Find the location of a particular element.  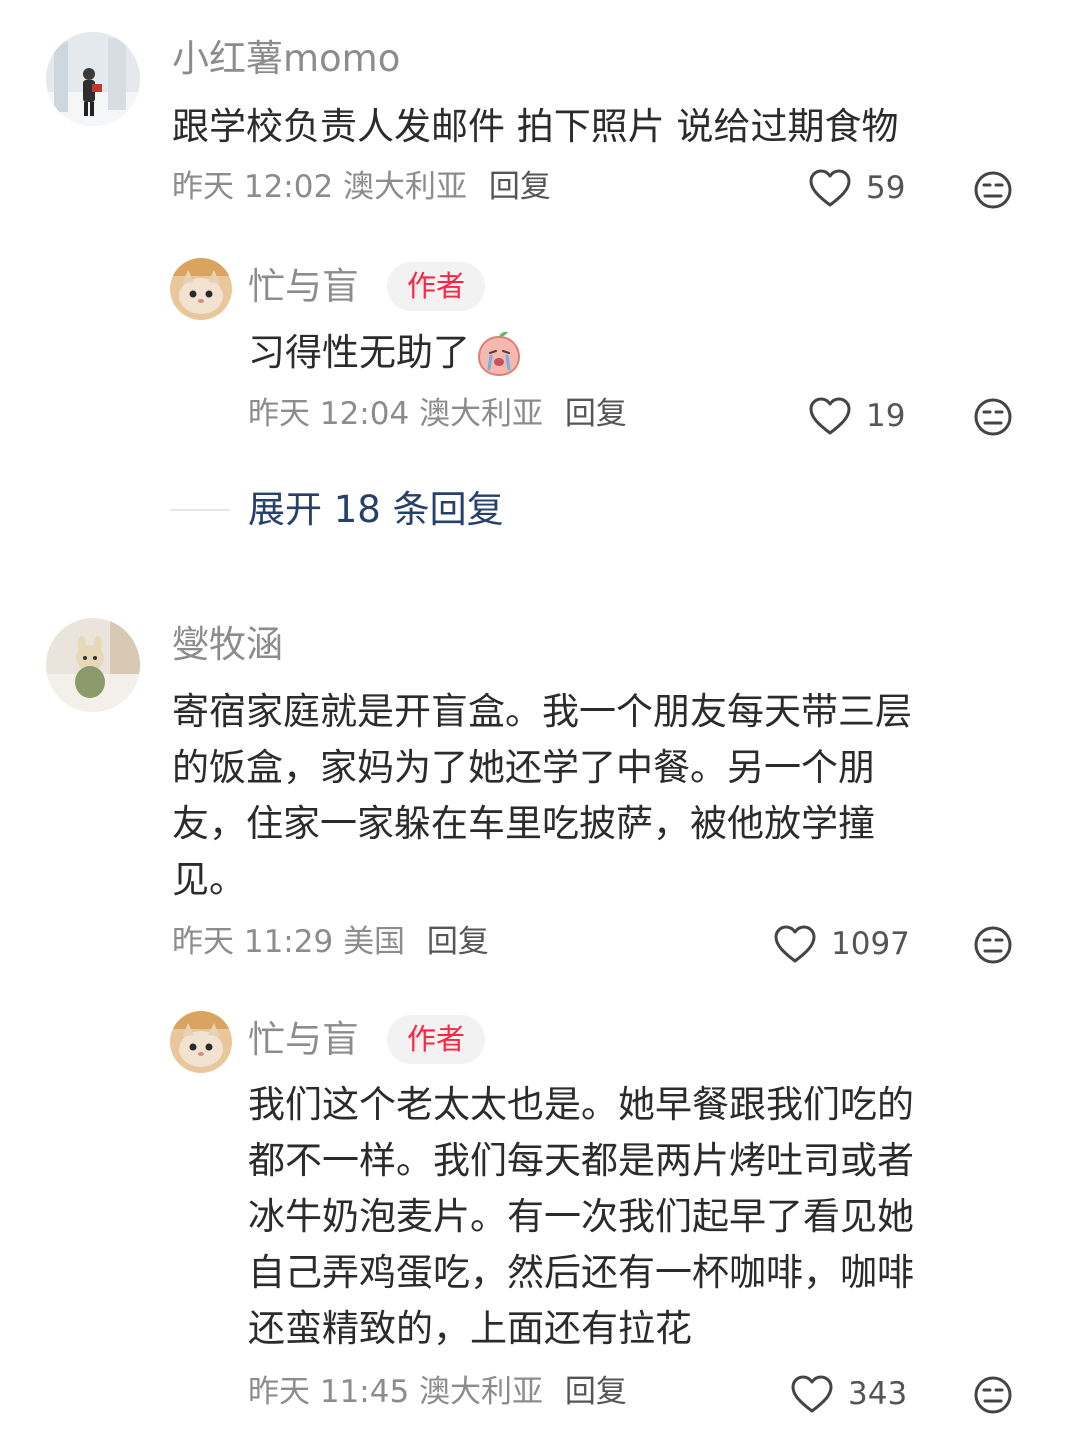

comment-meta: 昨天 11:29 美国 回复 is located at coordinates (330, 942).